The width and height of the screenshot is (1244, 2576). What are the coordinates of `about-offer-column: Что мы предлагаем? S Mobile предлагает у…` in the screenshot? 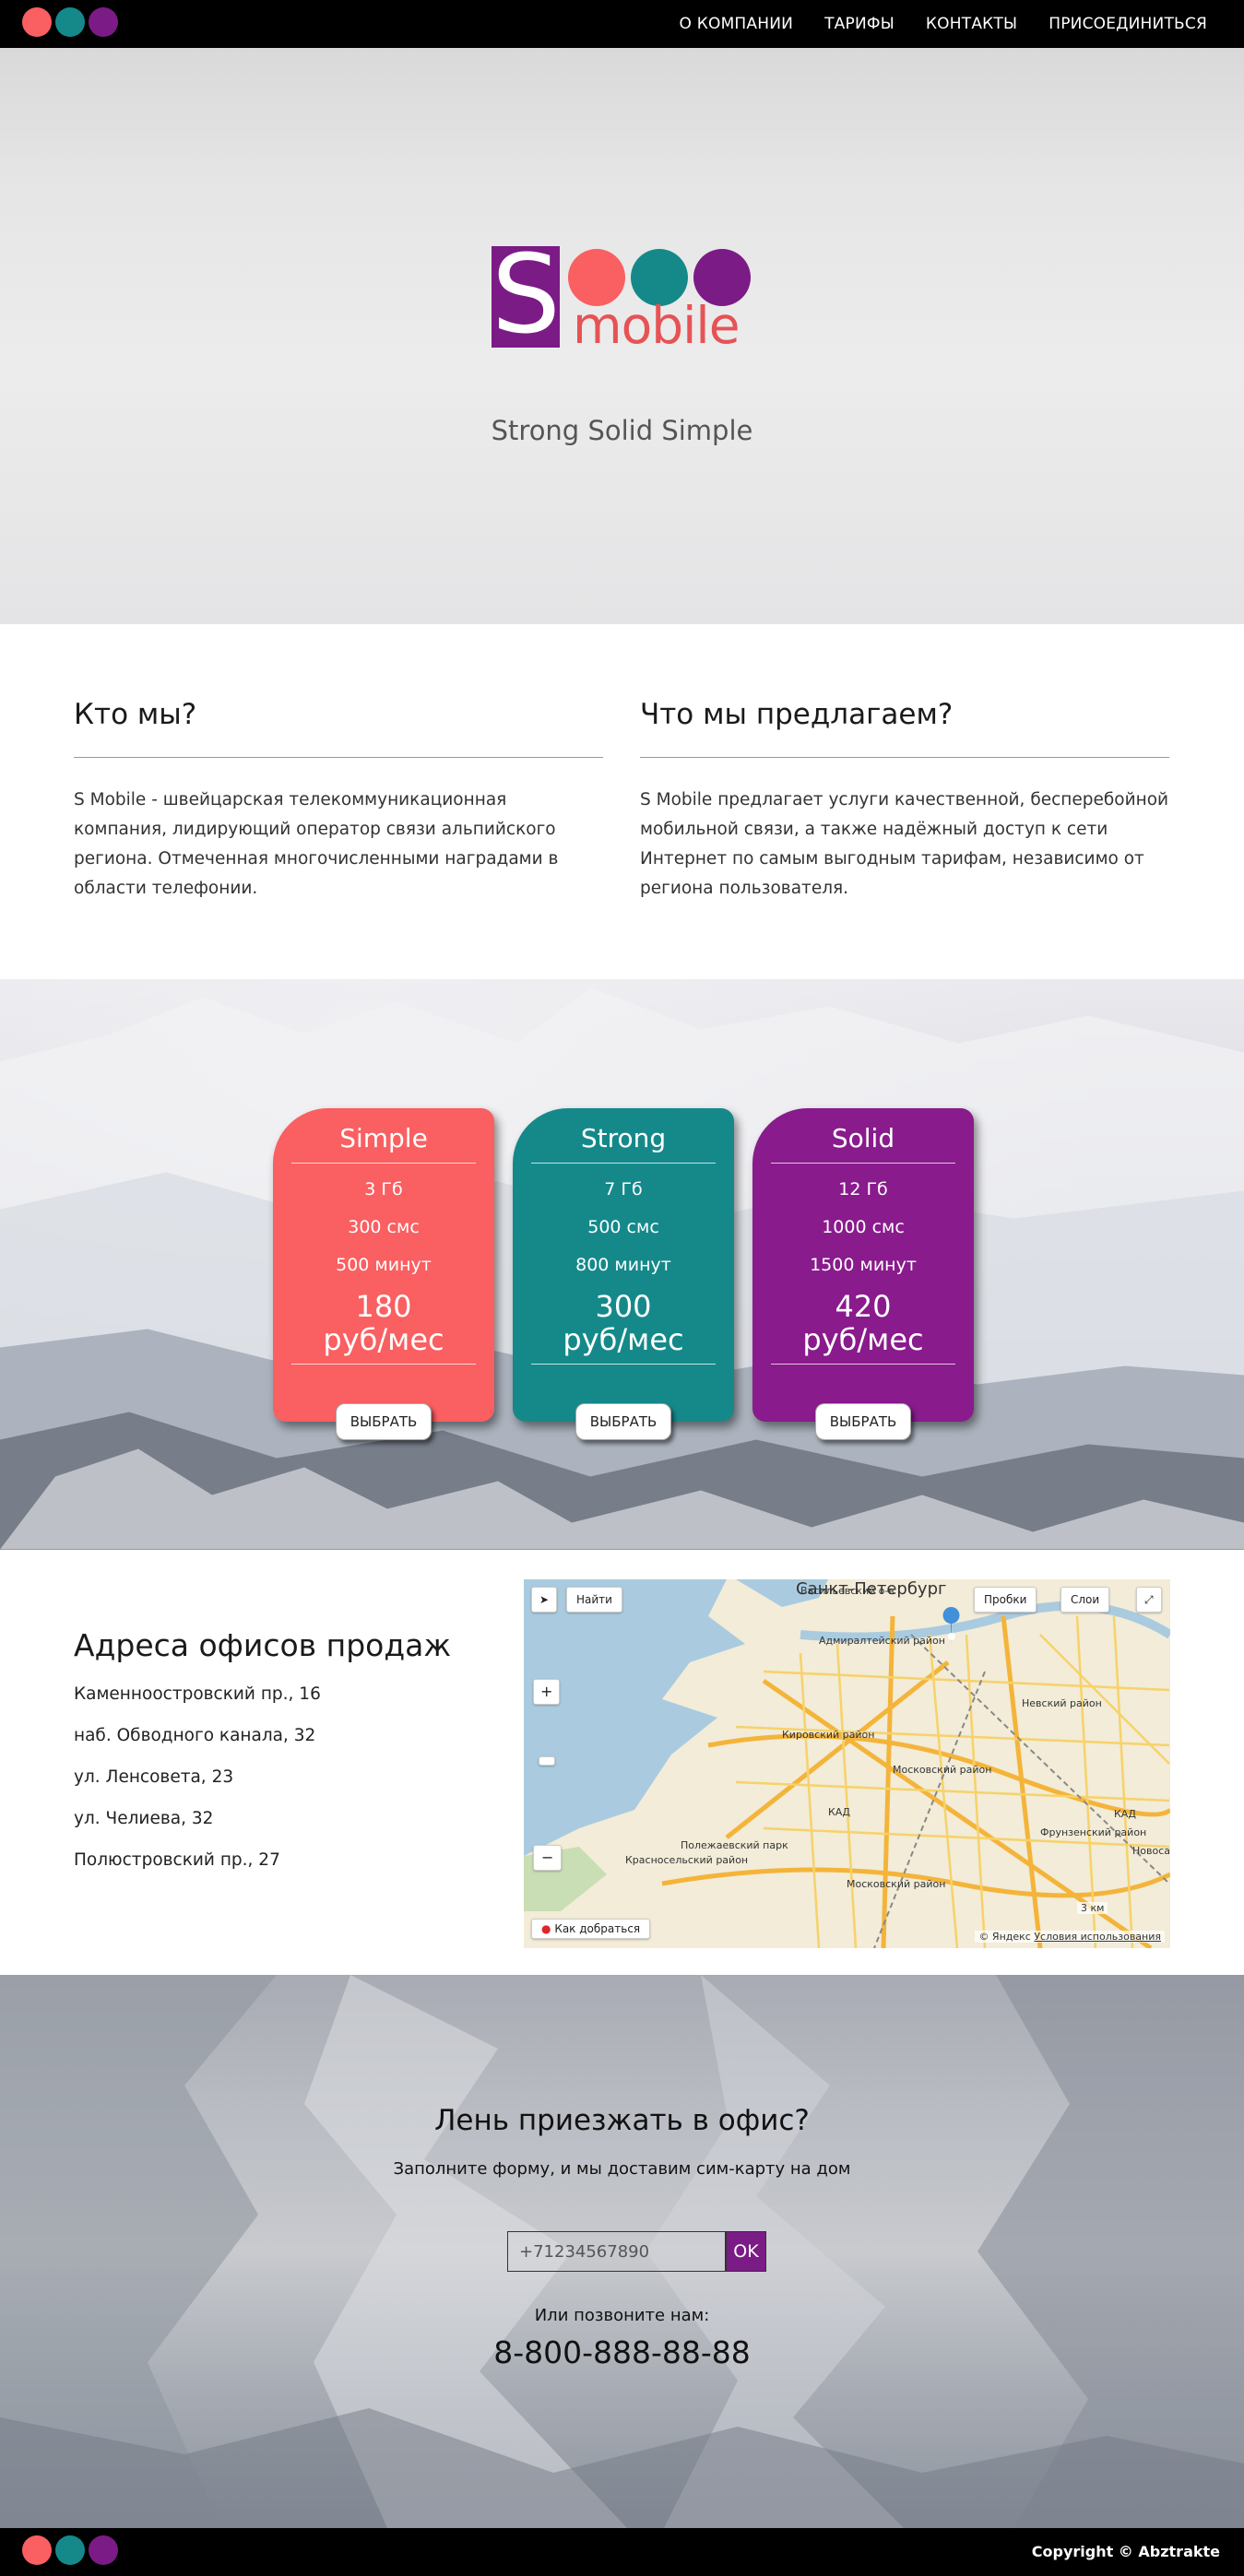 It's located at (904, 801).